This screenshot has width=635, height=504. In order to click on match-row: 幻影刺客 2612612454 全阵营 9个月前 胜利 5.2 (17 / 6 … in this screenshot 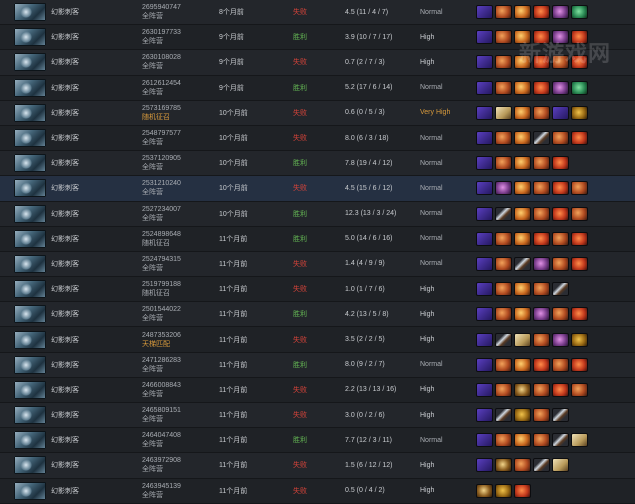, I will do `click(317, 88)`.